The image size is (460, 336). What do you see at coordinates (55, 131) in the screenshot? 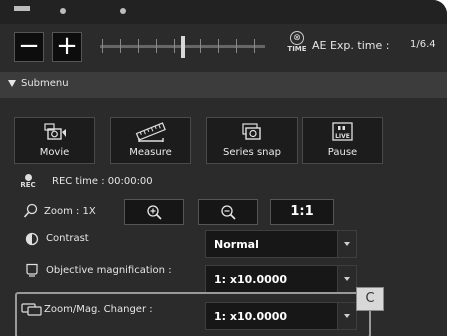
I see `movie-camera-icon` at bounding box center [55, 131].